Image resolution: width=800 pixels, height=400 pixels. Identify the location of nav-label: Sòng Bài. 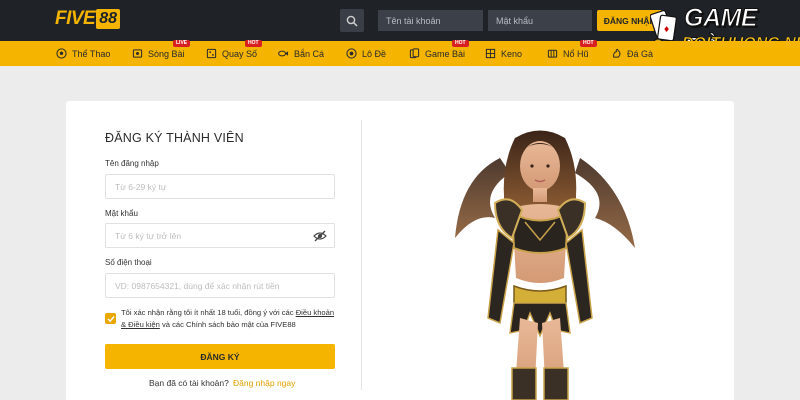
(166, 53).